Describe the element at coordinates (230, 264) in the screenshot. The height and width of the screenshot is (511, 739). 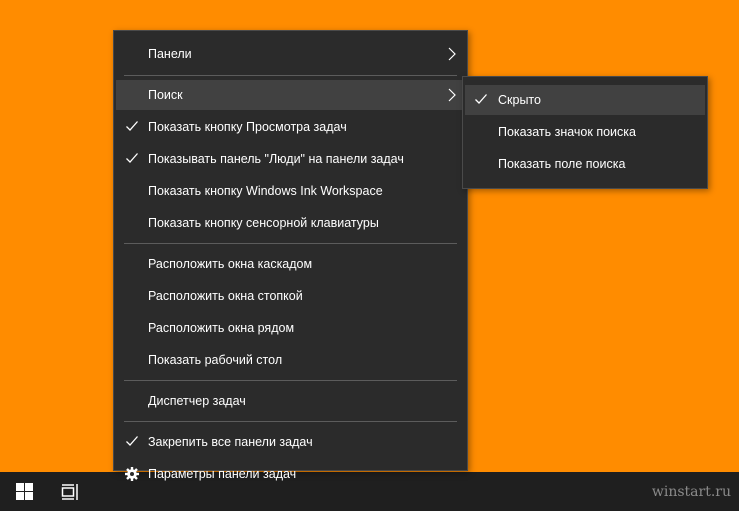
I see `menu-item-label: Расположить окна каскадом` at that location.